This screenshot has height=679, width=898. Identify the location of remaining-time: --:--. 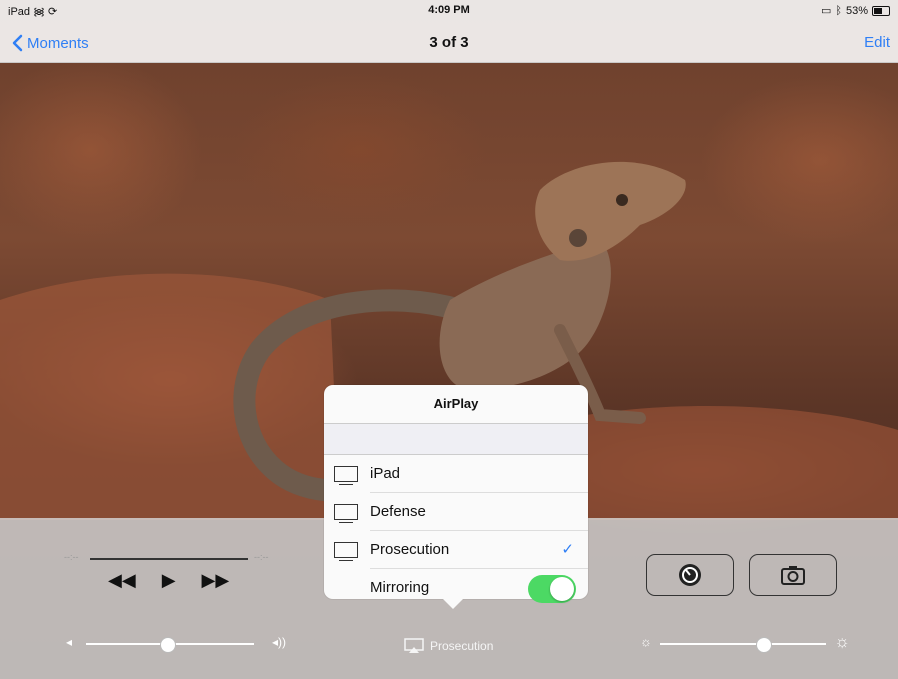
(261, 557).